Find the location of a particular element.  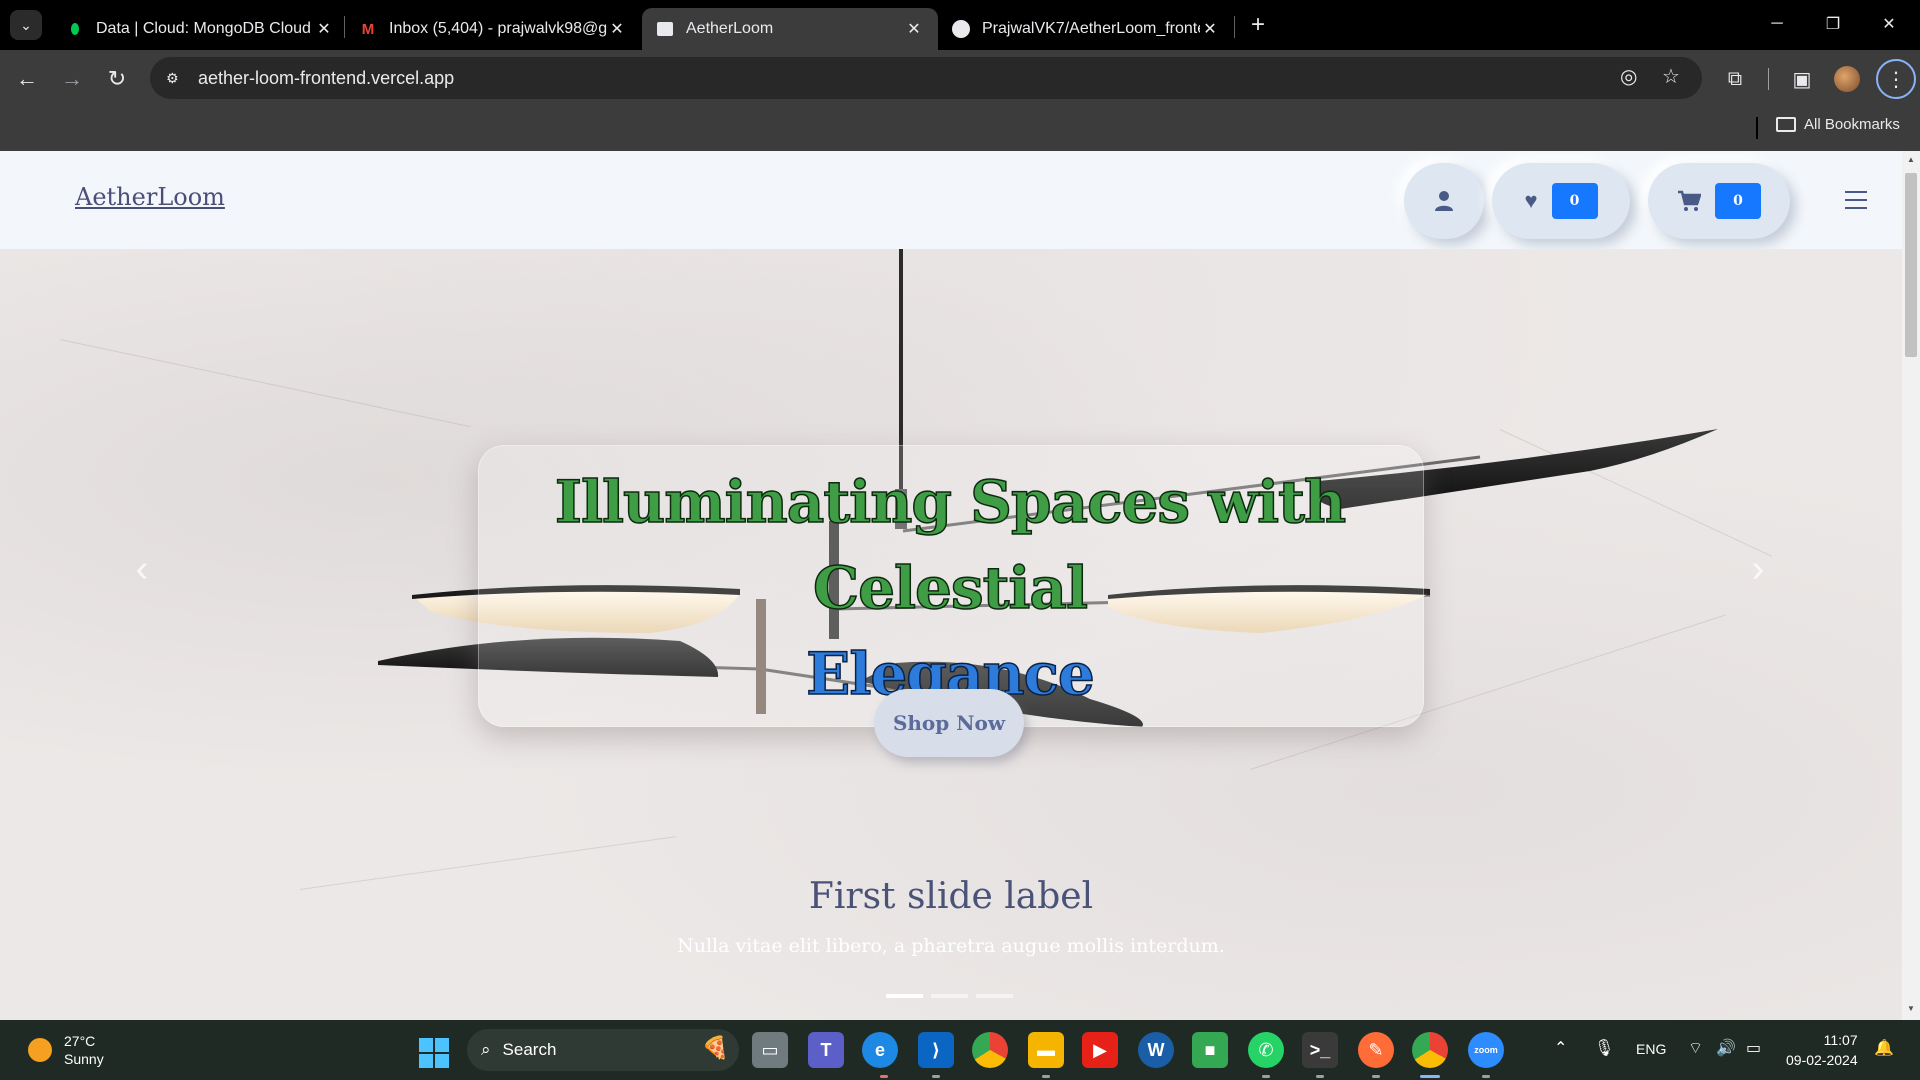

reload-icon: ↻ is located at coordinates (117, 78).